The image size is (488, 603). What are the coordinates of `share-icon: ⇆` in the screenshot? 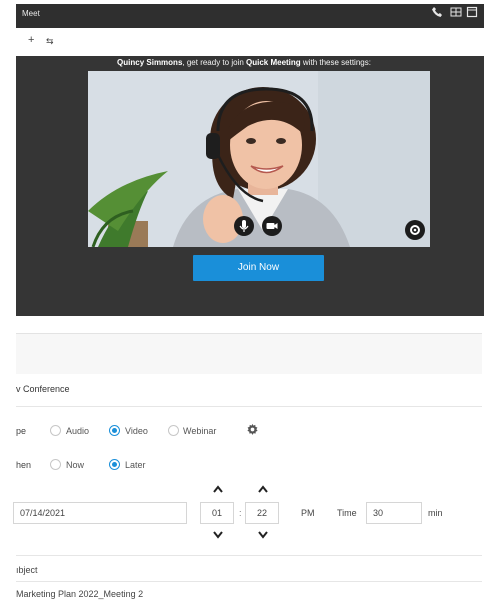 It's located at (50, 41).